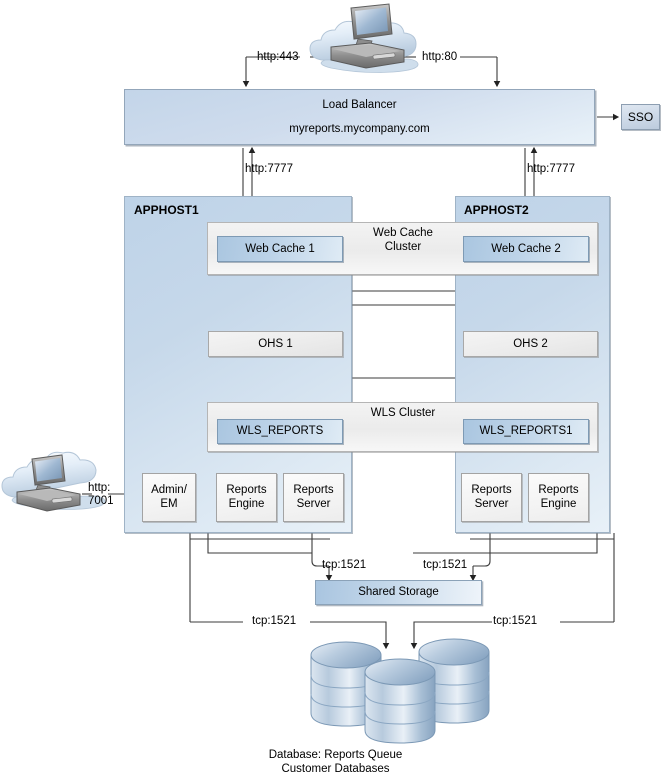  What do you see at coordinates (403, 413) in the screenshot?
I see `wls-cluster-title: WLS Cluster` at bounding box center [403, 413].